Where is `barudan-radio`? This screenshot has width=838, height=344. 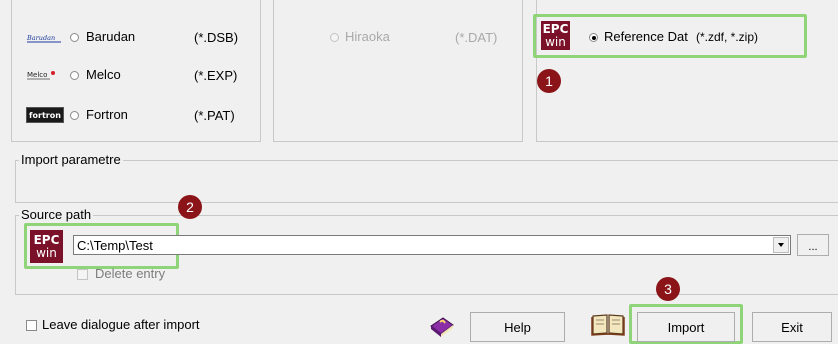
barudan-radio is located at coordinates (74, 37).